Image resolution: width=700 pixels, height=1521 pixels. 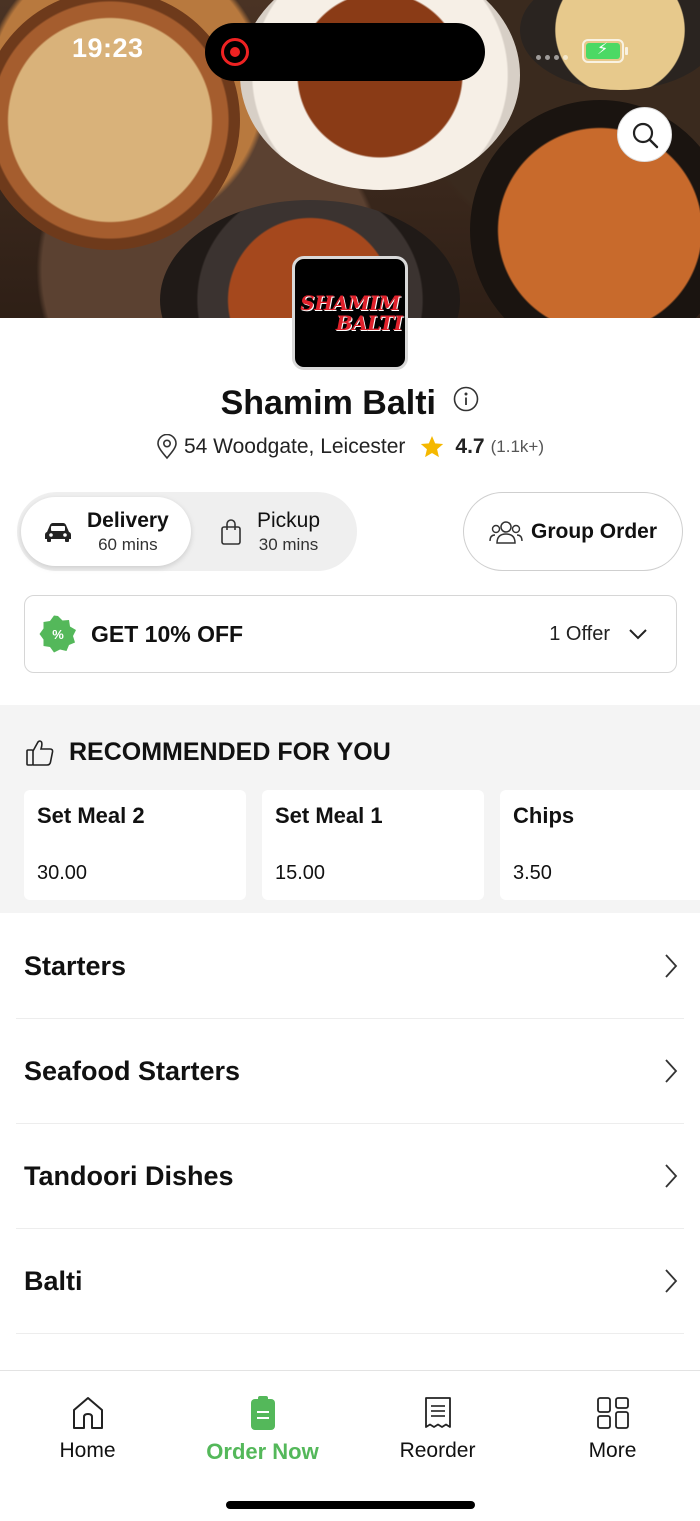 What do you see at coordinates (328, 403) in the screenshot?
I see `restaurant-name: Shamim Balti` at bounding box center [328, 403].